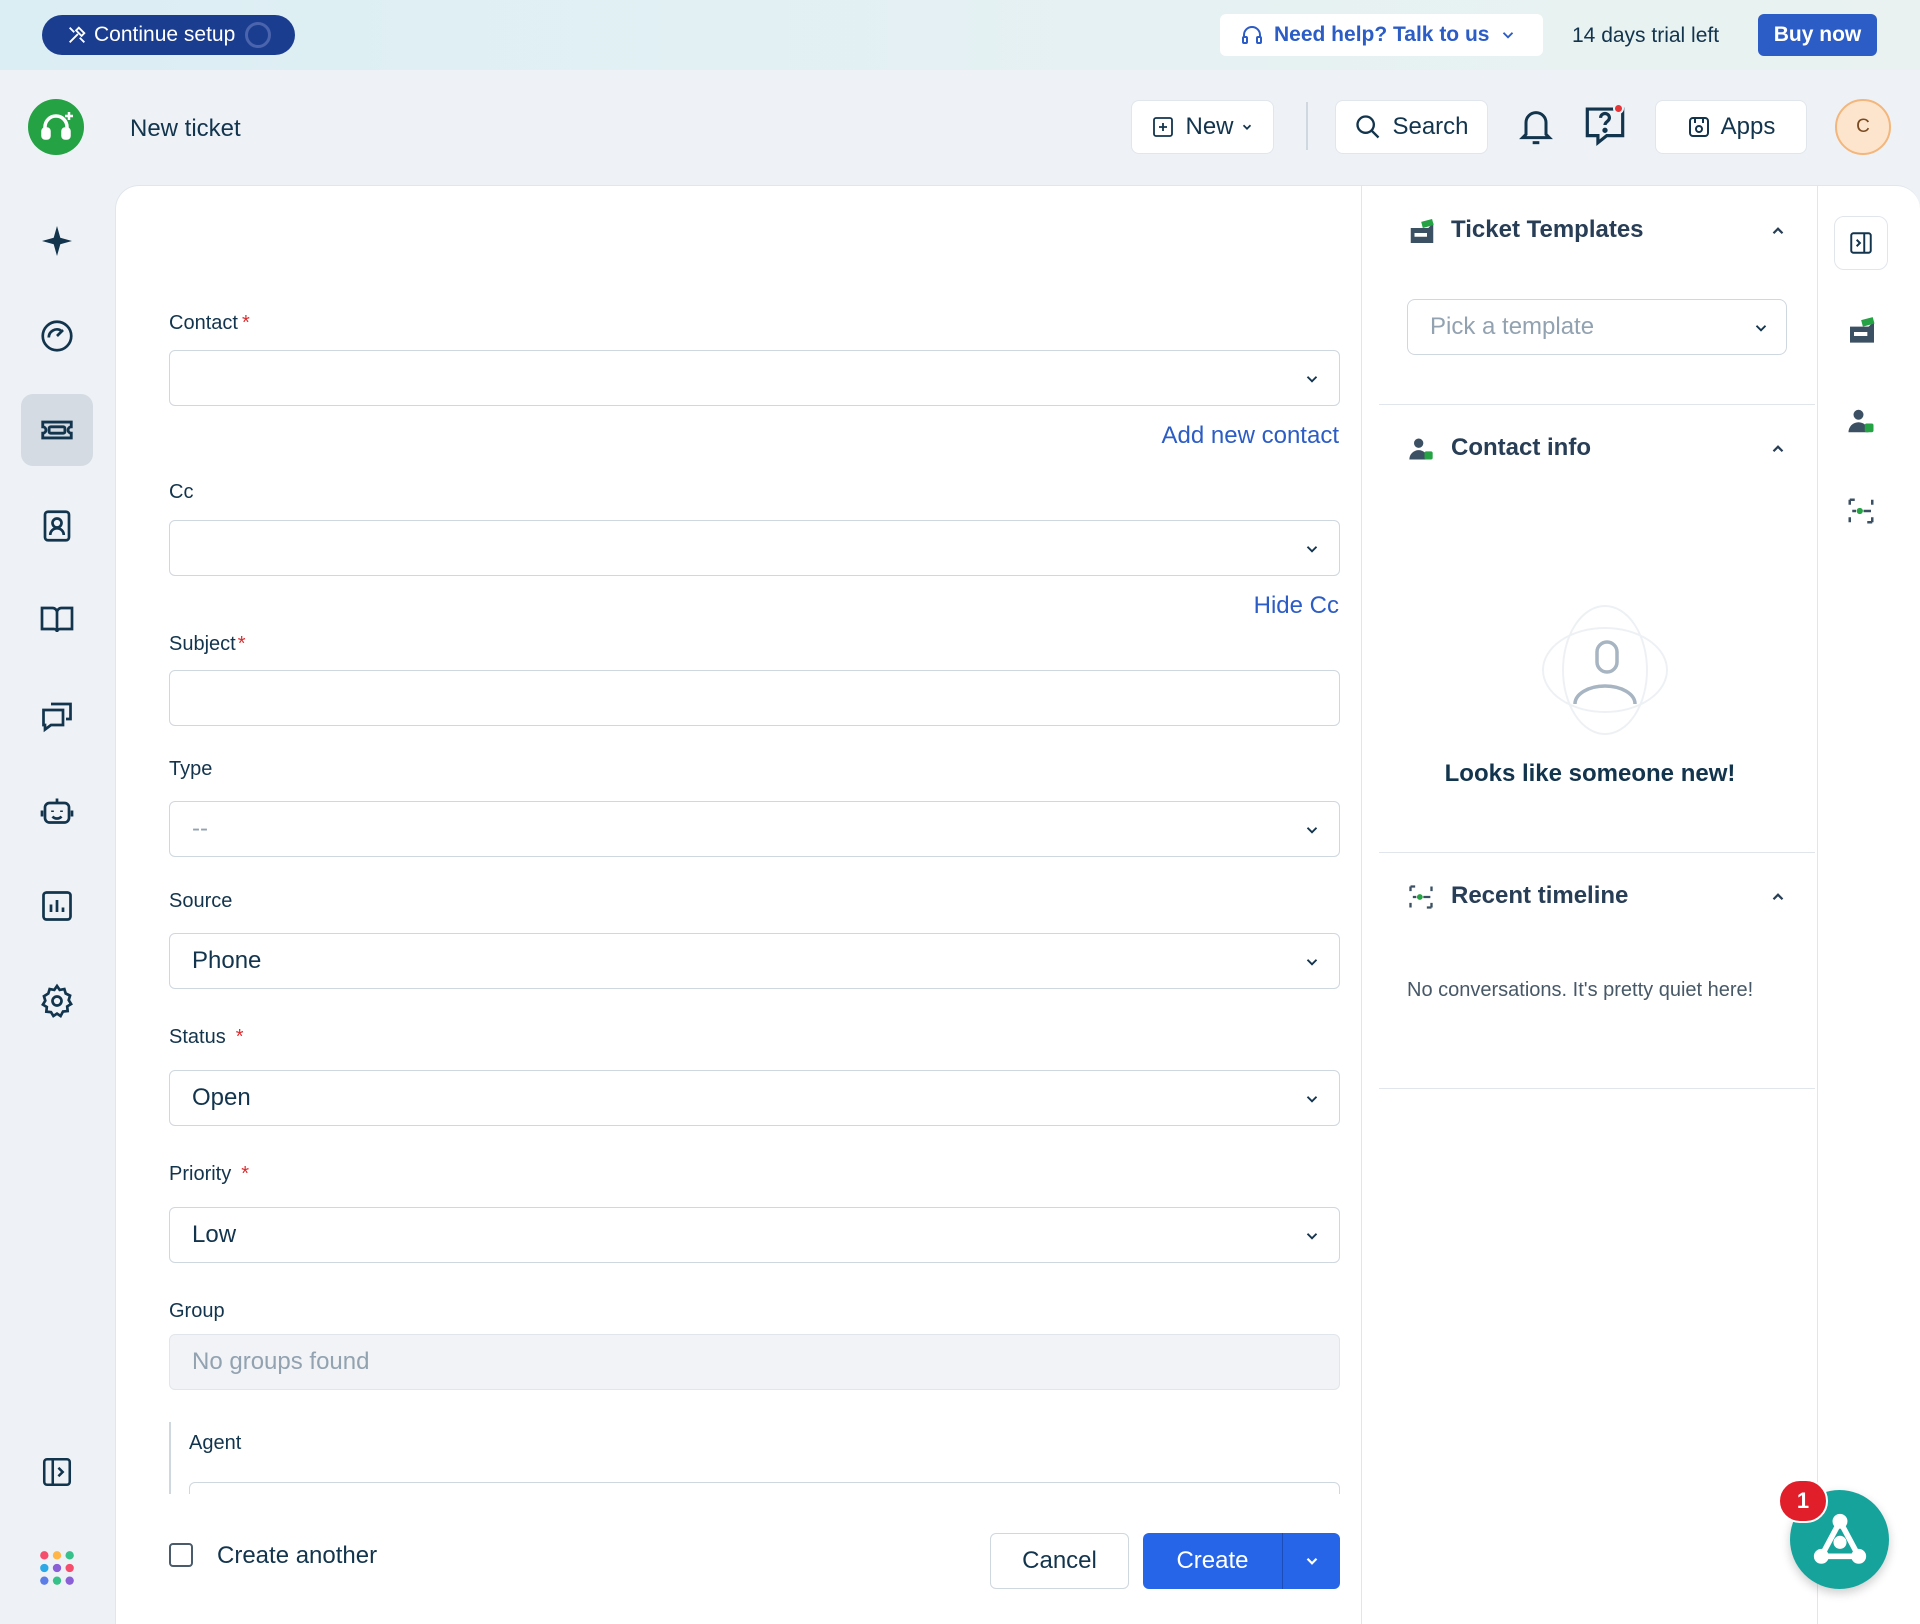 Image resolution: width=1920 pixels, height=1624 pixels. I want to click on nav-contacts, so click(57, 526).